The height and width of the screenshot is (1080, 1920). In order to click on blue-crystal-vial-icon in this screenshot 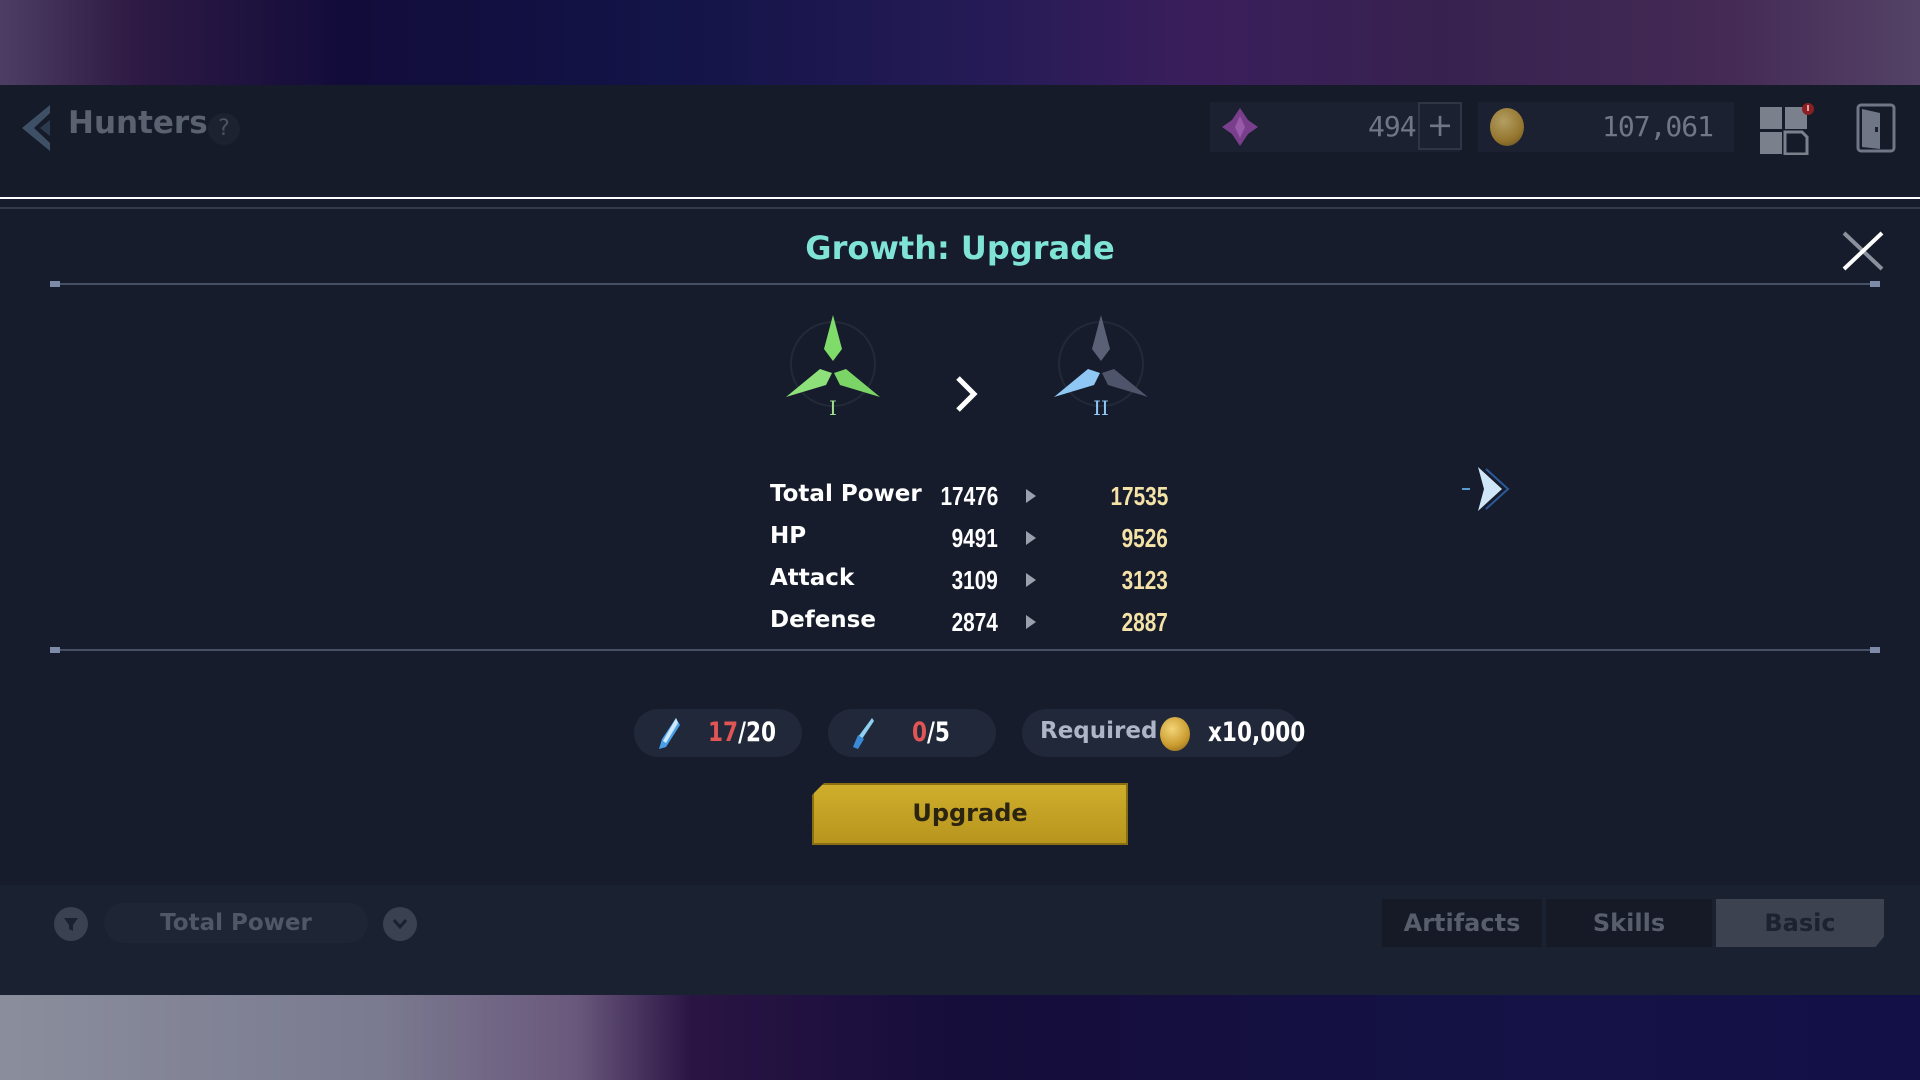, I will do `click(863, 733)`.